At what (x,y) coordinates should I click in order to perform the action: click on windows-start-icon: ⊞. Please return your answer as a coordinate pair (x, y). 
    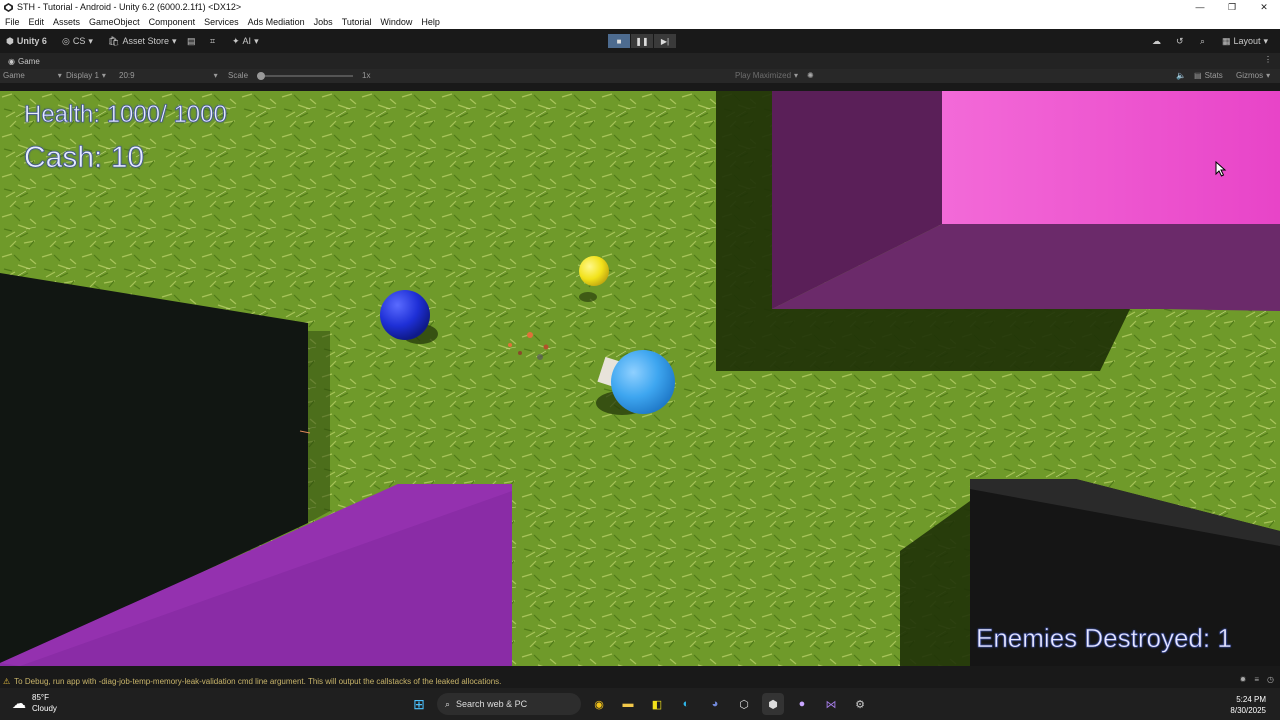
    Looking at the image, I should click on (419, 704).